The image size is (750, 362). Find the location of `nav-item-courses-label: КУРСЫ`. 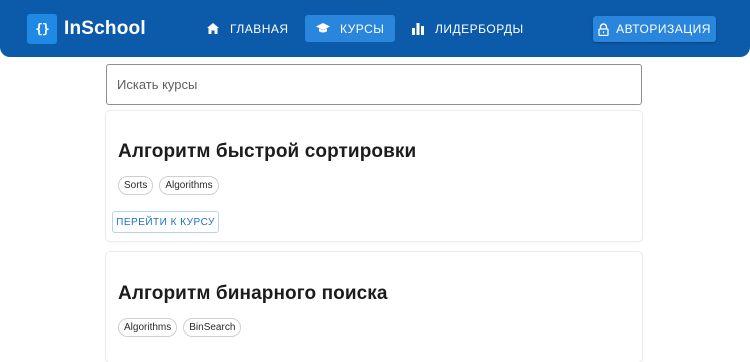

nav-item-courses-label: КУРСЫ is located at coordinates (362, 28).